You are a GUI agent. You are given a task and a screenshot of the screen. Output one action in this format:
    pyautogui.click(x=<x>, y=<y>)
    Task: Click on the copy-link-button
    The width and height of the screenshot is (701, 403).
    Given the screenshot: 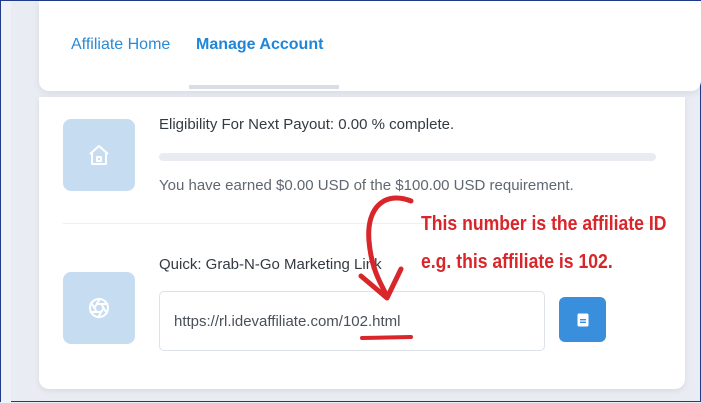 What is the action you would take?
    pyautogui.click(x=582, y=319)
    